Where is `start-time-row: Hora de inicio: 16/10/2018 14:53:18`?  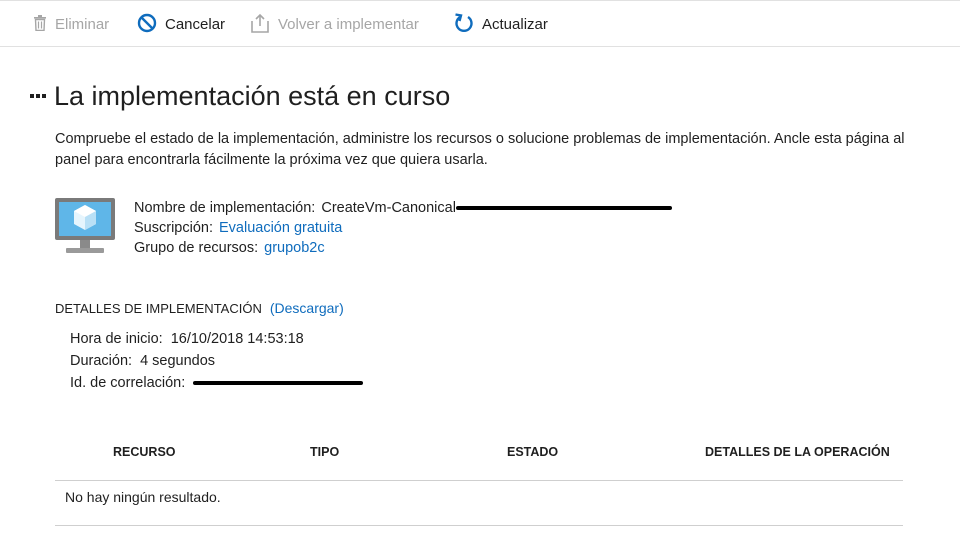 start-time-row: Hora de inicio: 16/10/2018 14:53:18 is located at coordinates (216, 339).